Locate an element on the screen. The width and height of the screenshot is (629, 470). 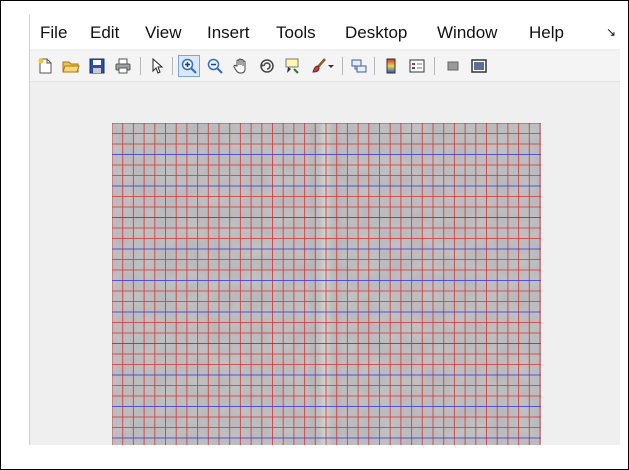
rotate-3d-icon is located at coordinates (267, 66).